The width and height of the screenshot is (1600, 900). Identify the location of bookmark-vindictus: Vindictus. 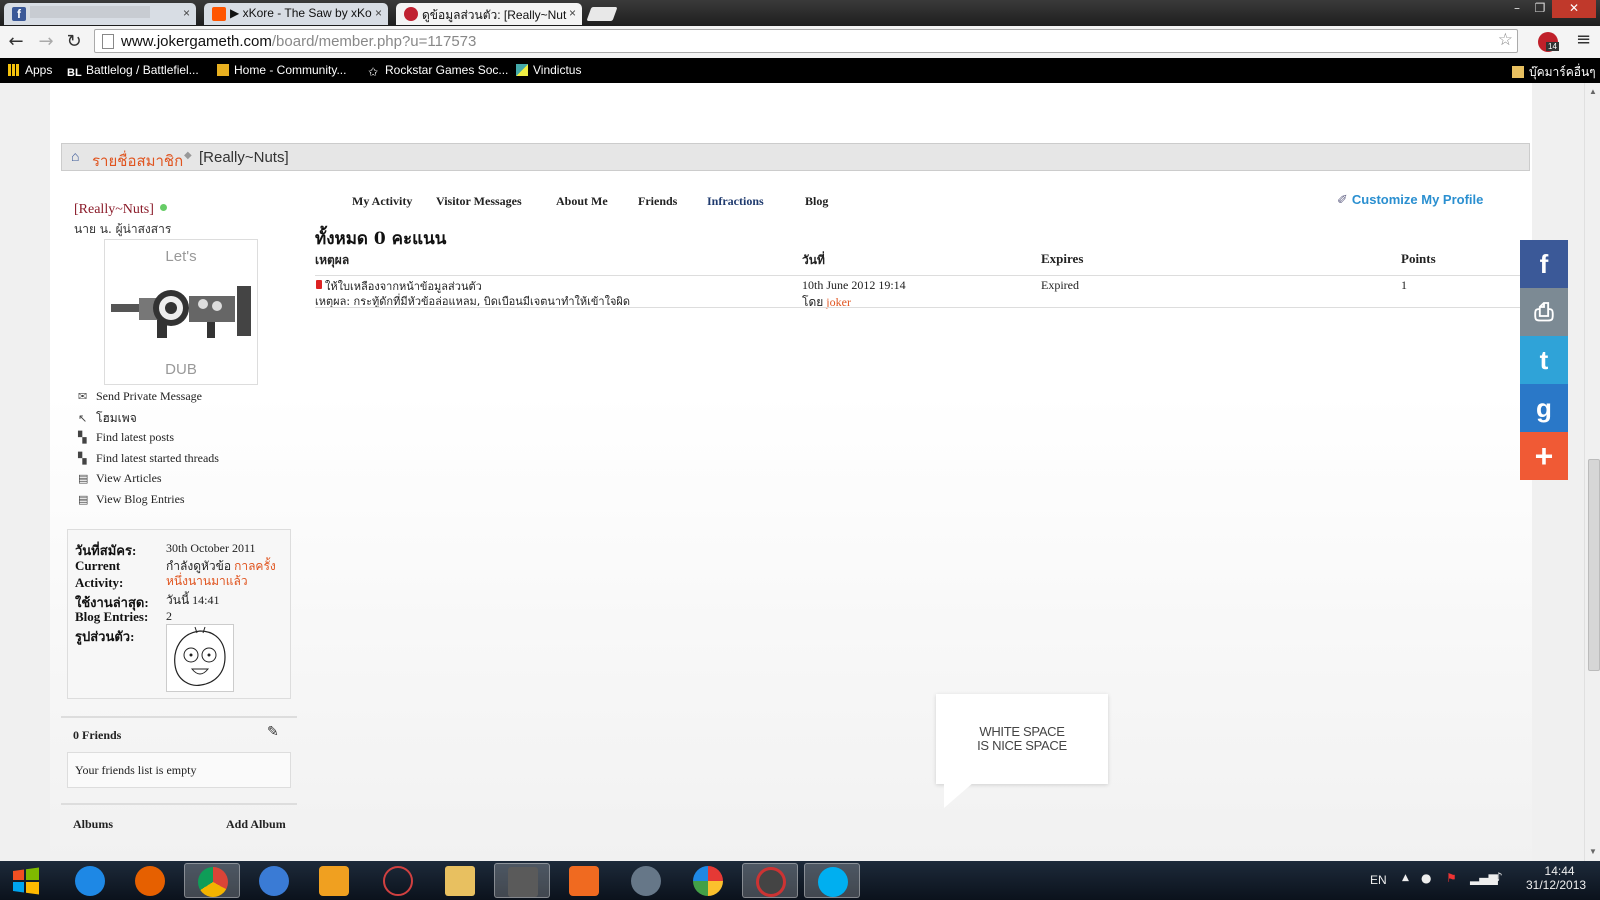
(548, 70).